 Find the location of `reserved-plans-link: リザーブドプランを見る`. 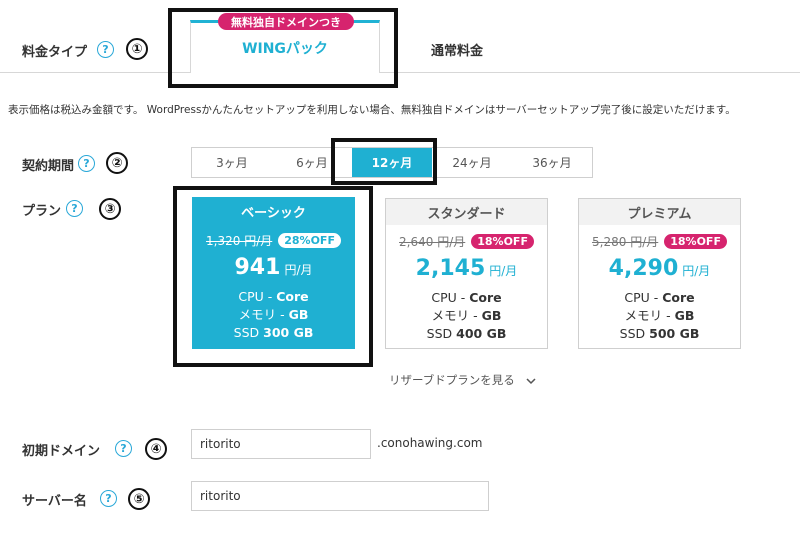

reserved-plans-link: リザーブドプランを見る is located at coordinates (462, 380).